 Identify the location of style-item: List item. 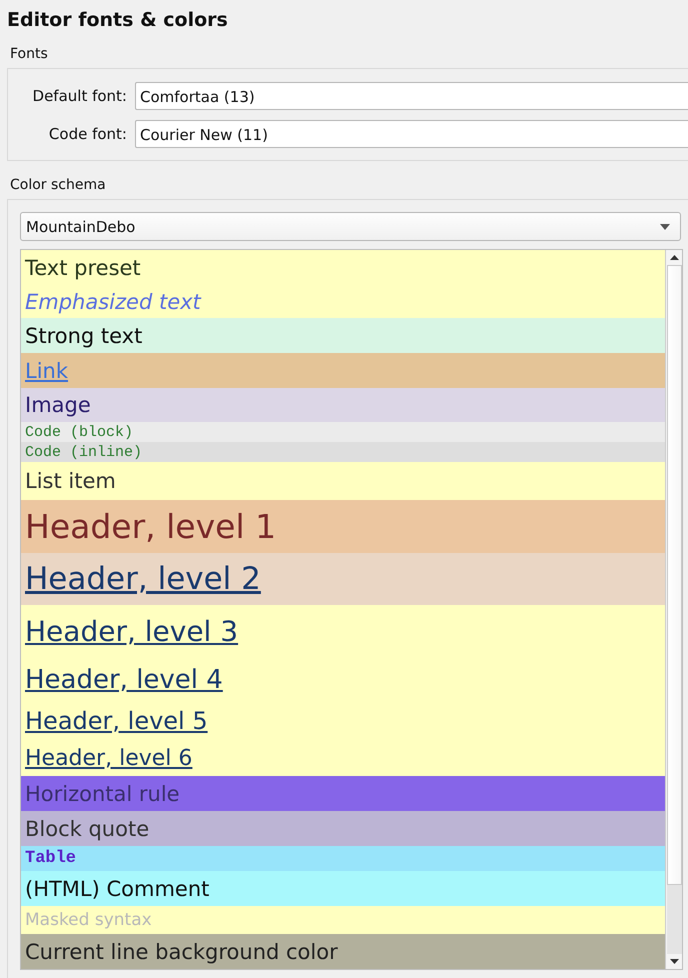
(343, 481).